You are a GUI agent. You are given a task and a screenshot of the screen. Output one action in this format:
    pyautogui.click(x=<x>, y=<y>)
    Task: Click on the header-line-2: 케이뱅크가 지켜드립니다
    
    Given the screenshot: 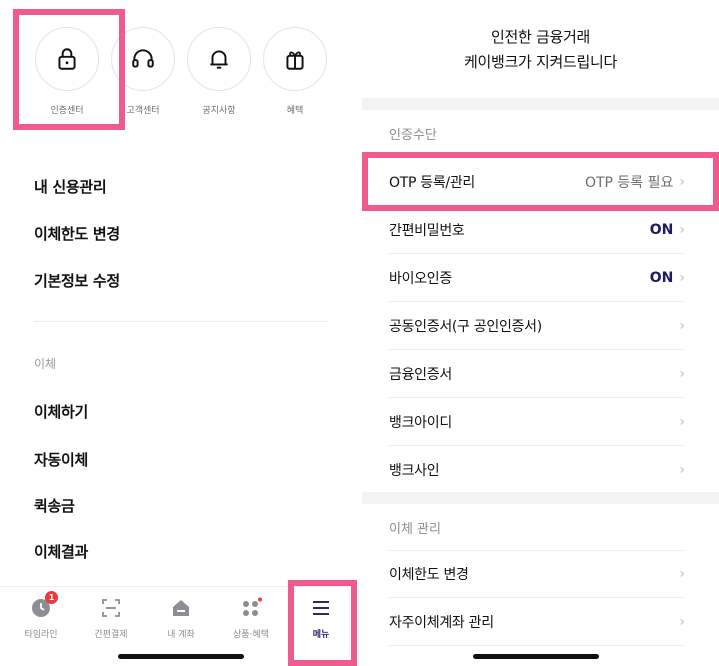 What is the action you would take?
    pyautogui.click(x=540, y=62)
    